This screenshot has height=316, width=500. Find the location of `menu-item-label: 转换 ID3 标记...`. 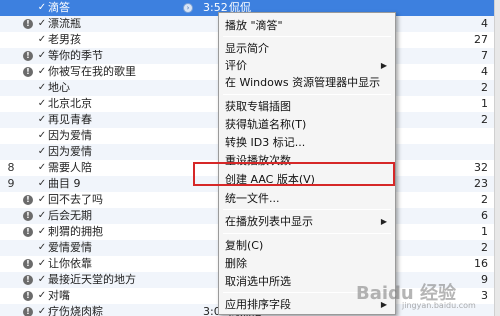

menu-item-label: 转换 ID3 标记... is located at coordinates (265, 142).